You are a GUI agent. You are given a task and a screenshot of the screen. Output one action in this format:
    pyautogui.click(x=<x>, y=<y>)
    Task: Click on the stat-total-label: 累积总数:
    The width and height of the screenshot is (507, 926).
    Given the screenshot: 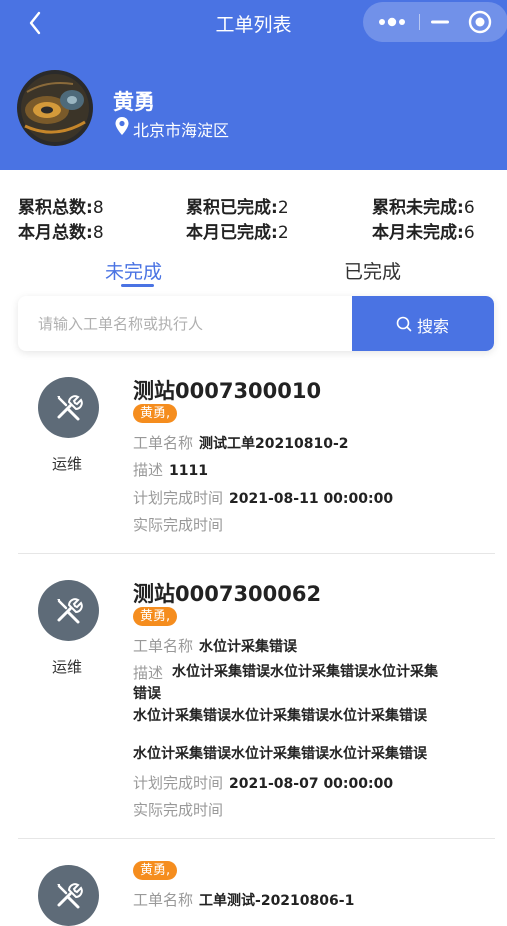 What is the action you would take?
    pyautogui.click(x=55, y=208)
    